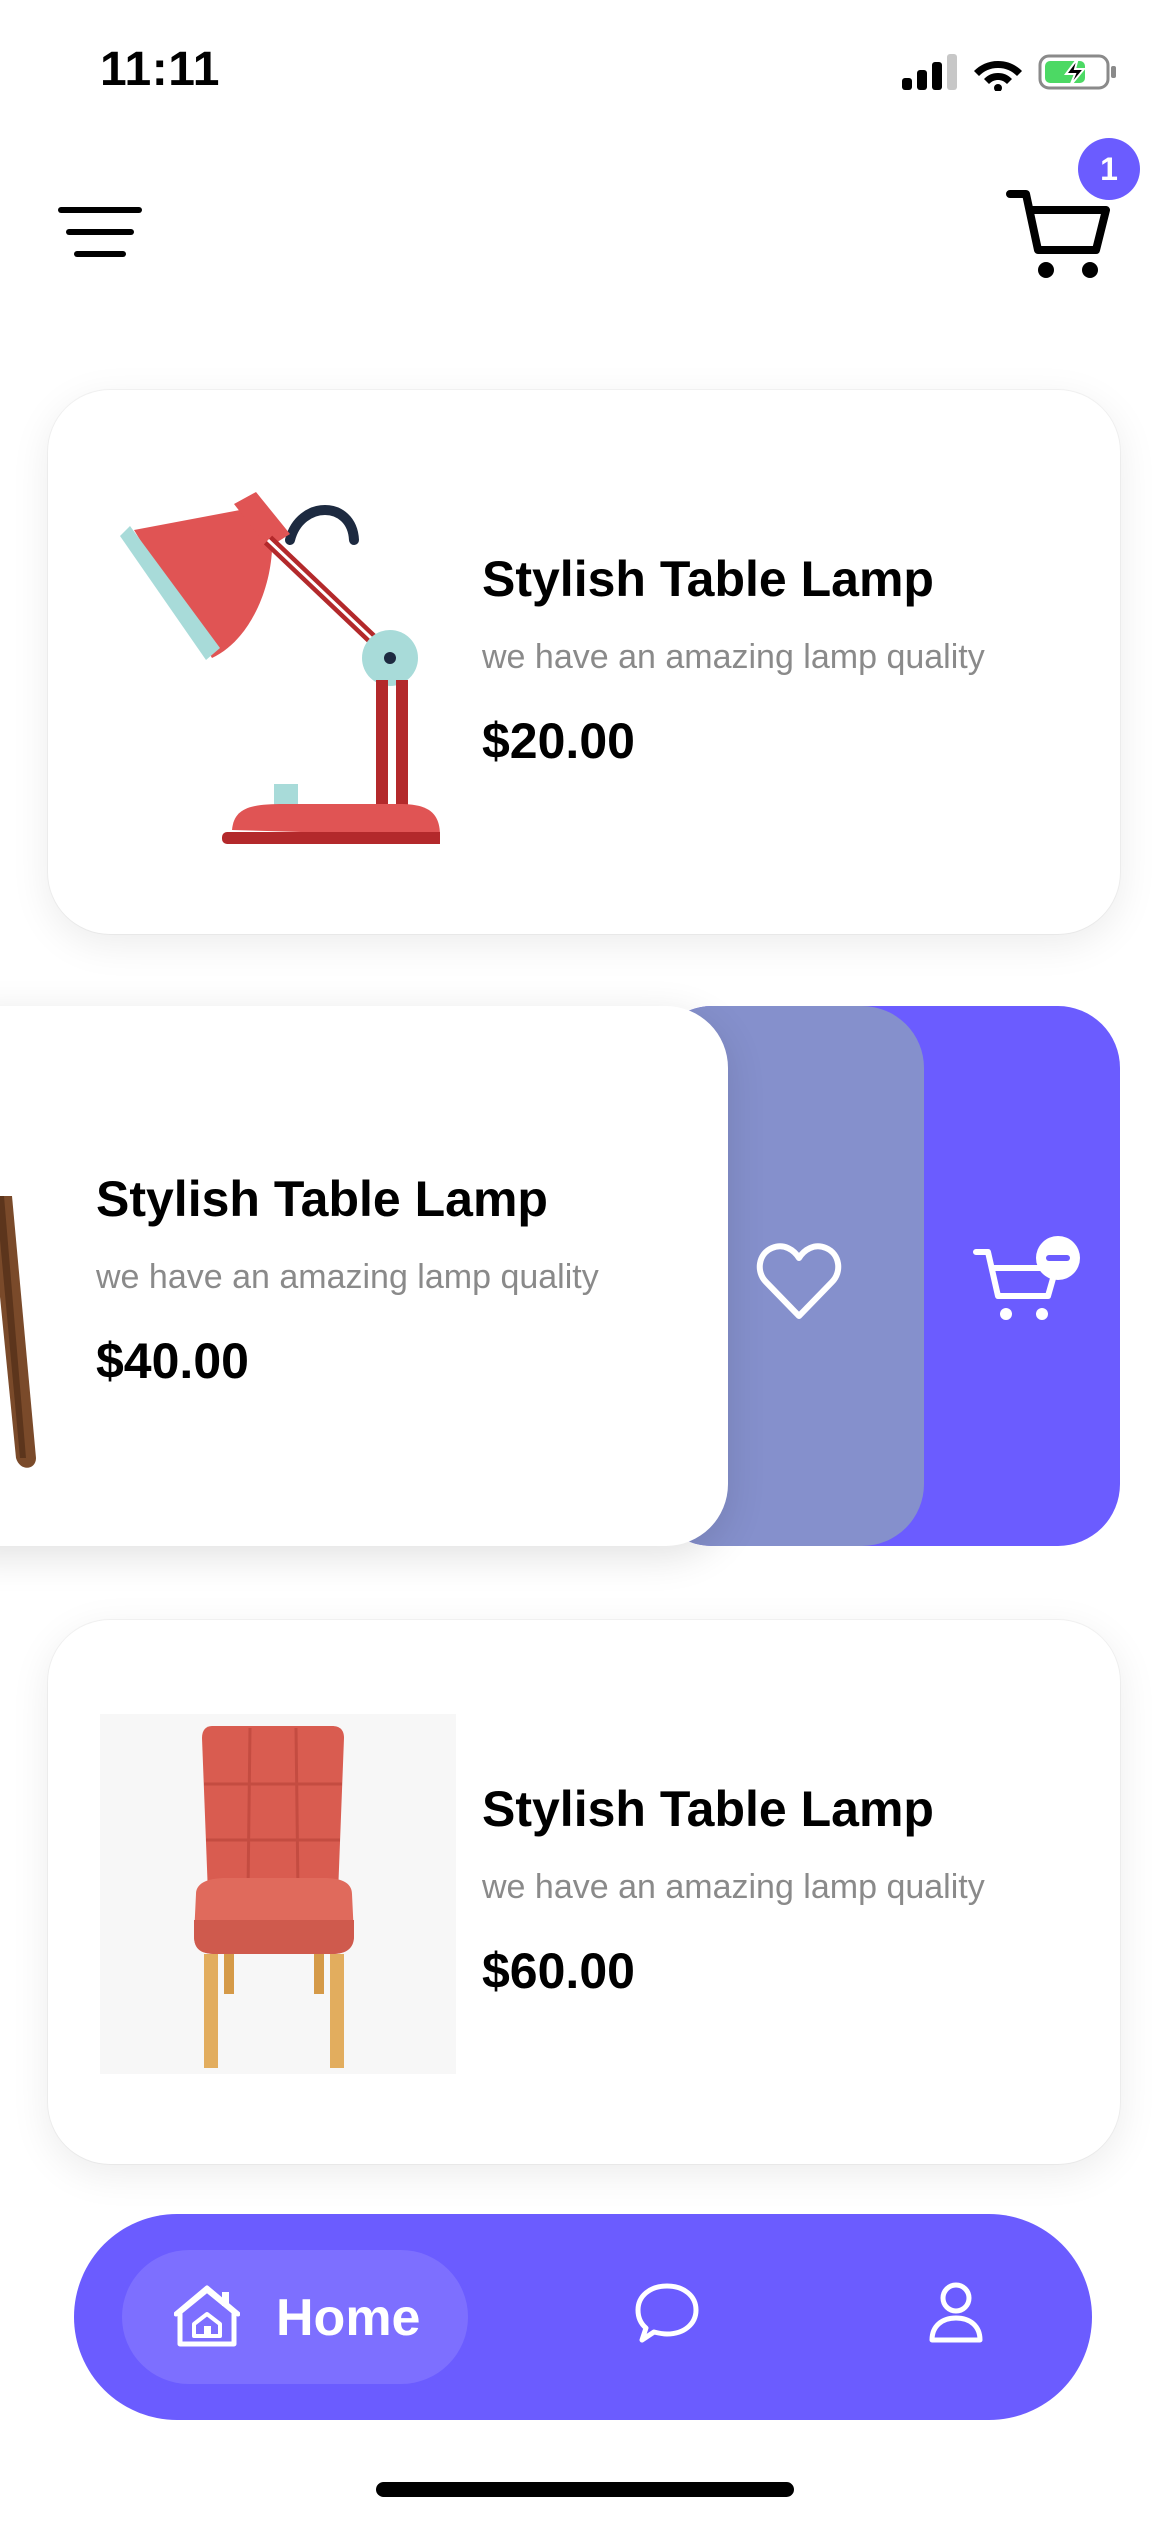  I want to click on cart-icon, so click(1058, 234).